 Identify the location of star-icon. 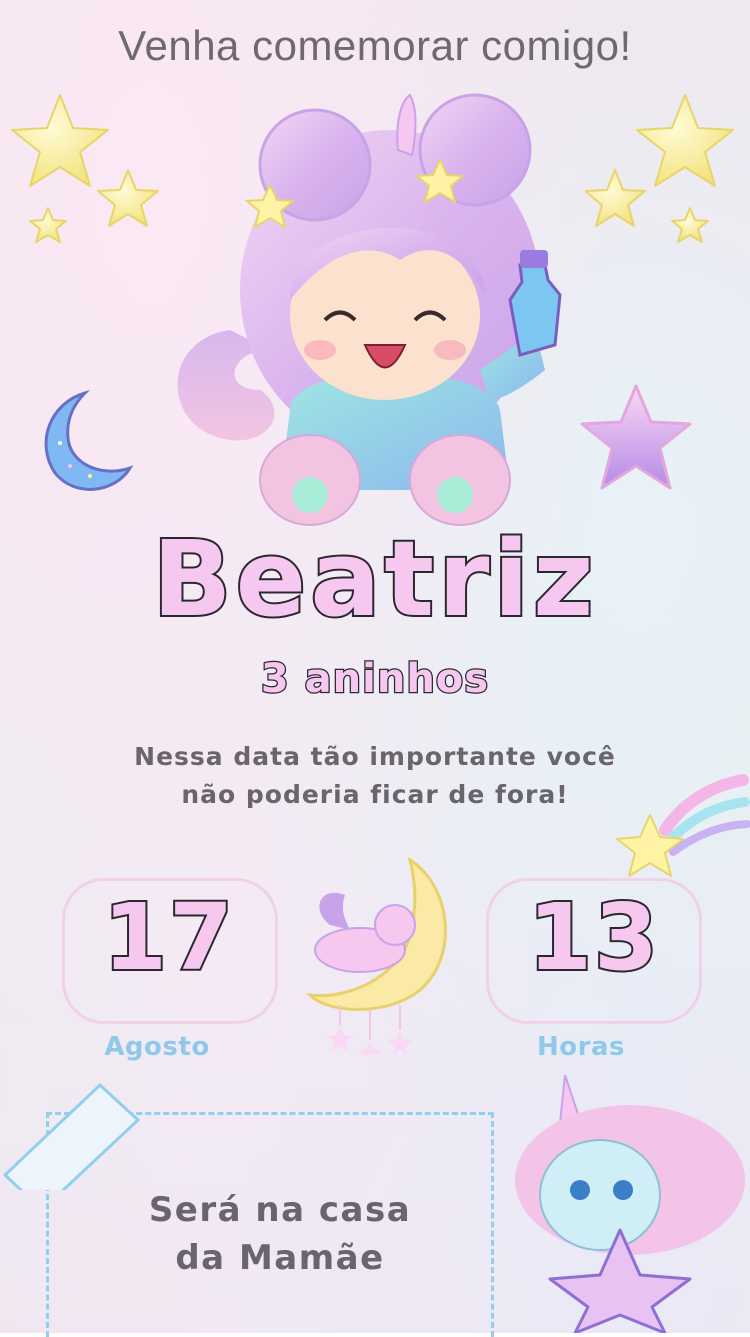
(636, 437).